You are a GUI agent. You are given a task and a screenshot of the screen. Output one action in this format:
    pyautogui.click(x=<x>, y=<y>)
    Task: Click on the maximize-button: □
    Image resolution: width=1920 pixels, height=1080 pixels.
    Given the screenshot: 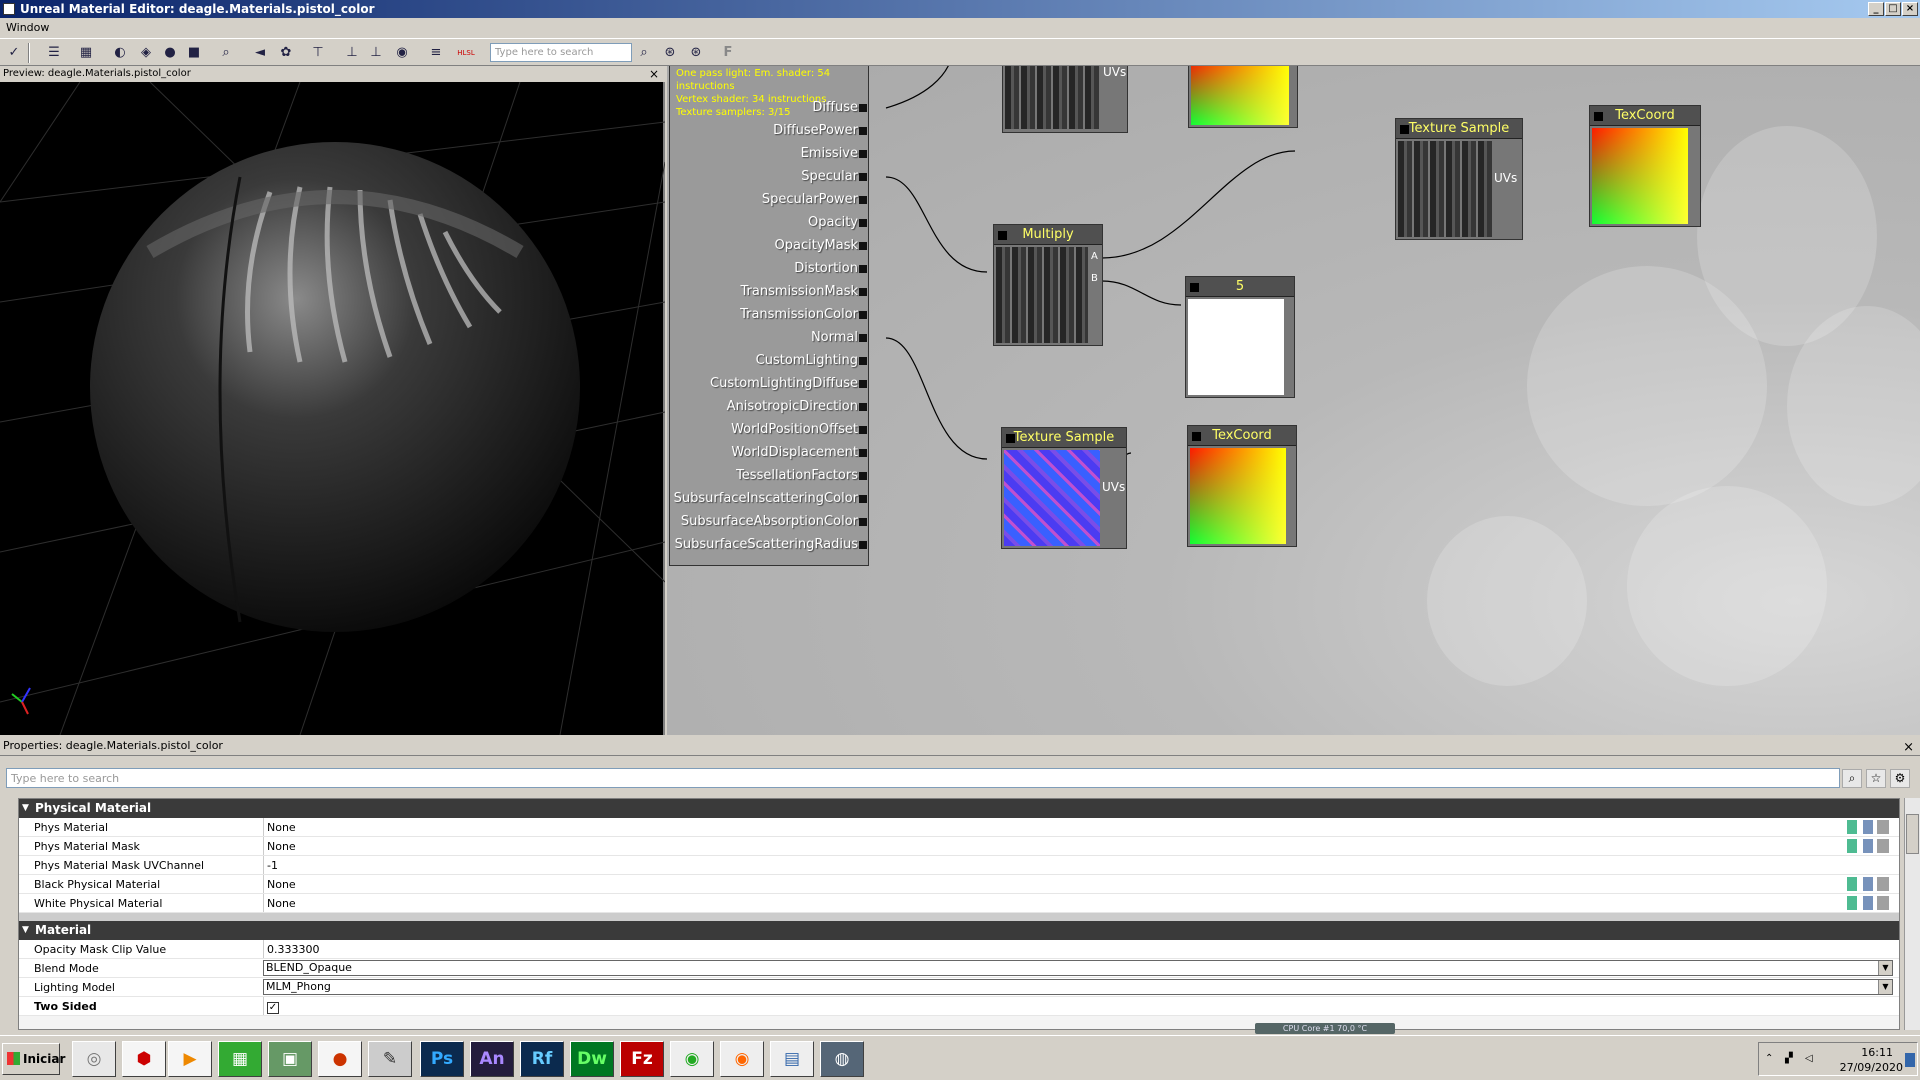 What is the action you would take?
    pyautogui.click(x=1893, y=9)
    